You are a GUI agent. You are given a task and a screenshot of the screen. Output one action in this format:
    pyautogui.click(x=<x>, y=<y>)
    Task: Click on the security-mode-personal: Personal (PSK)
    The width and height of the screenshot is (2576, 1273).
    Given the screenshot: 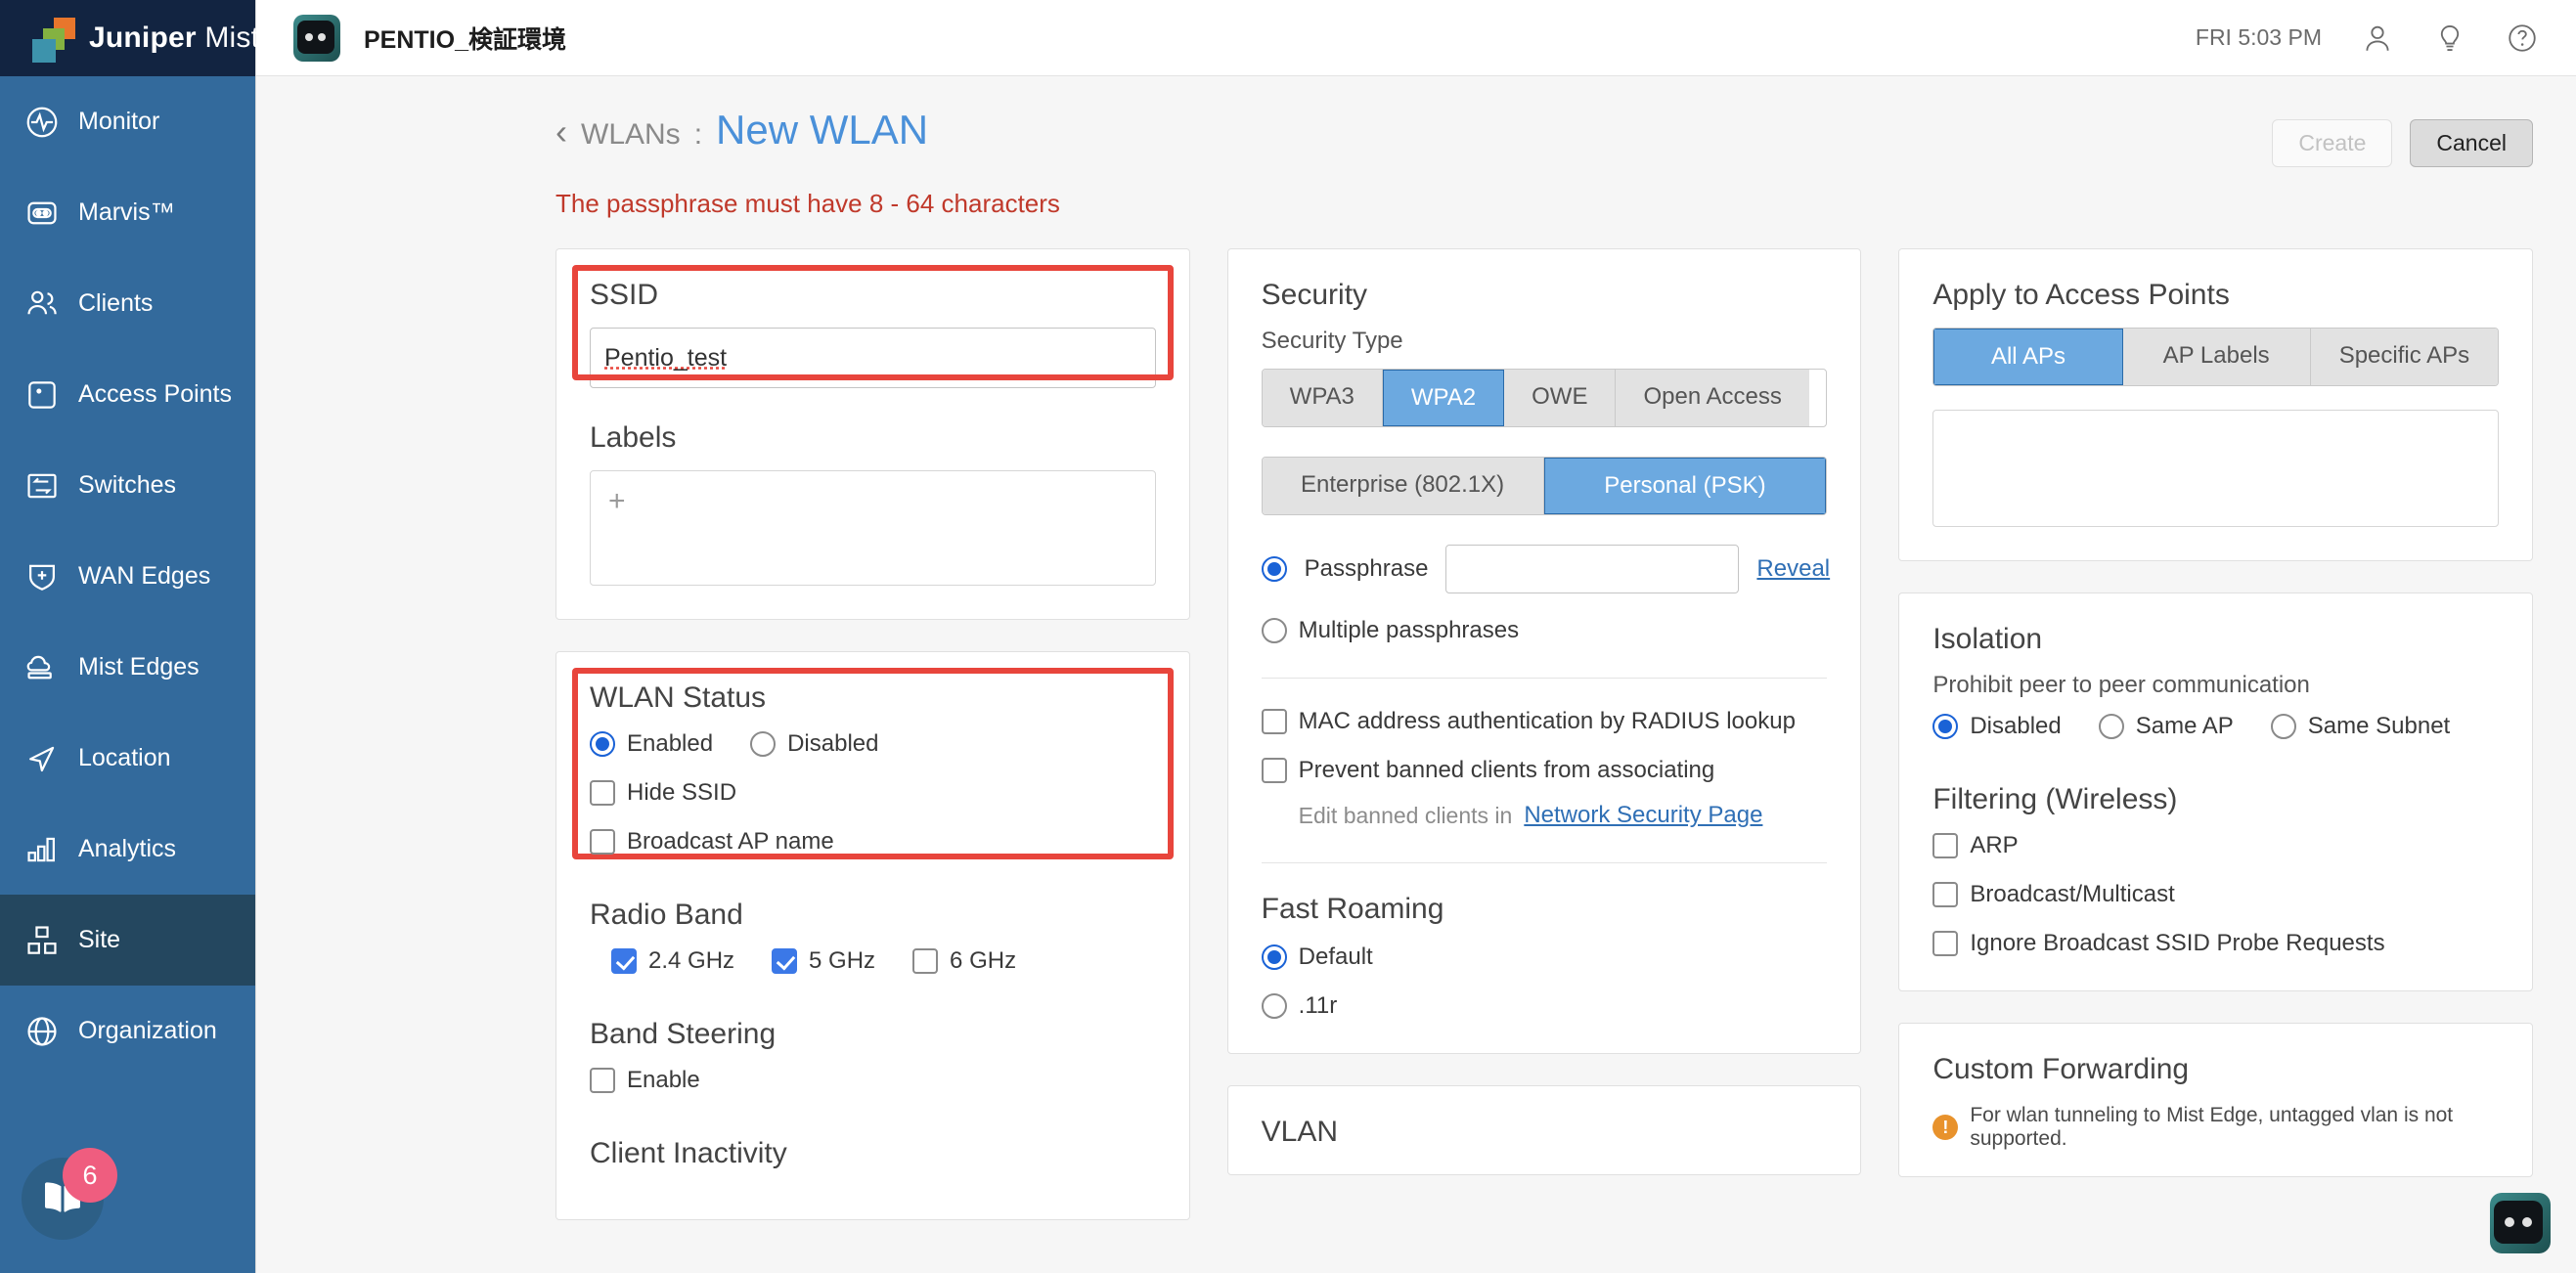 What is the action you would take?
    pyautogui.click(x=1685, y=486)
    